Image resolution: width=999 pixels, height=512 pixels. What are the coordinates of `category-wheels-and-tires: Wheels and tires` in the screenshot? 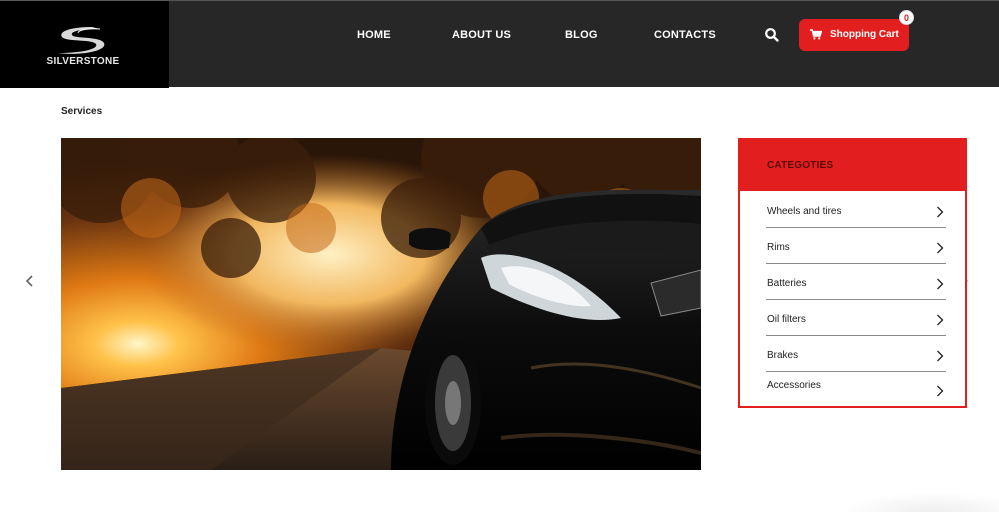 It's located at (856, 210).